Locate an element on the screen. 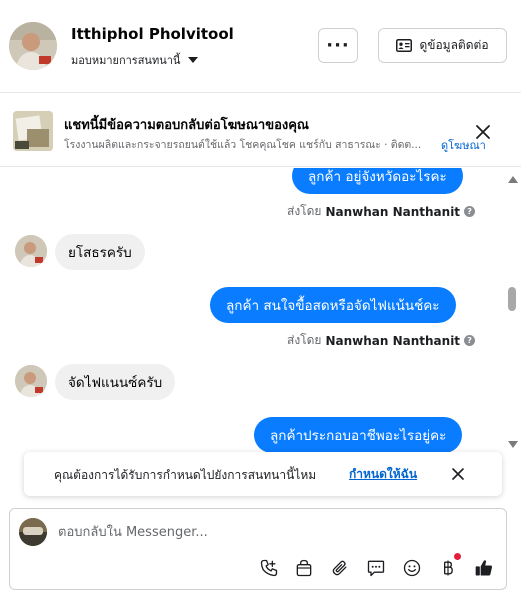 The image size is (521, 592). shopping-bag-icon is located at coordinates (304, 568).